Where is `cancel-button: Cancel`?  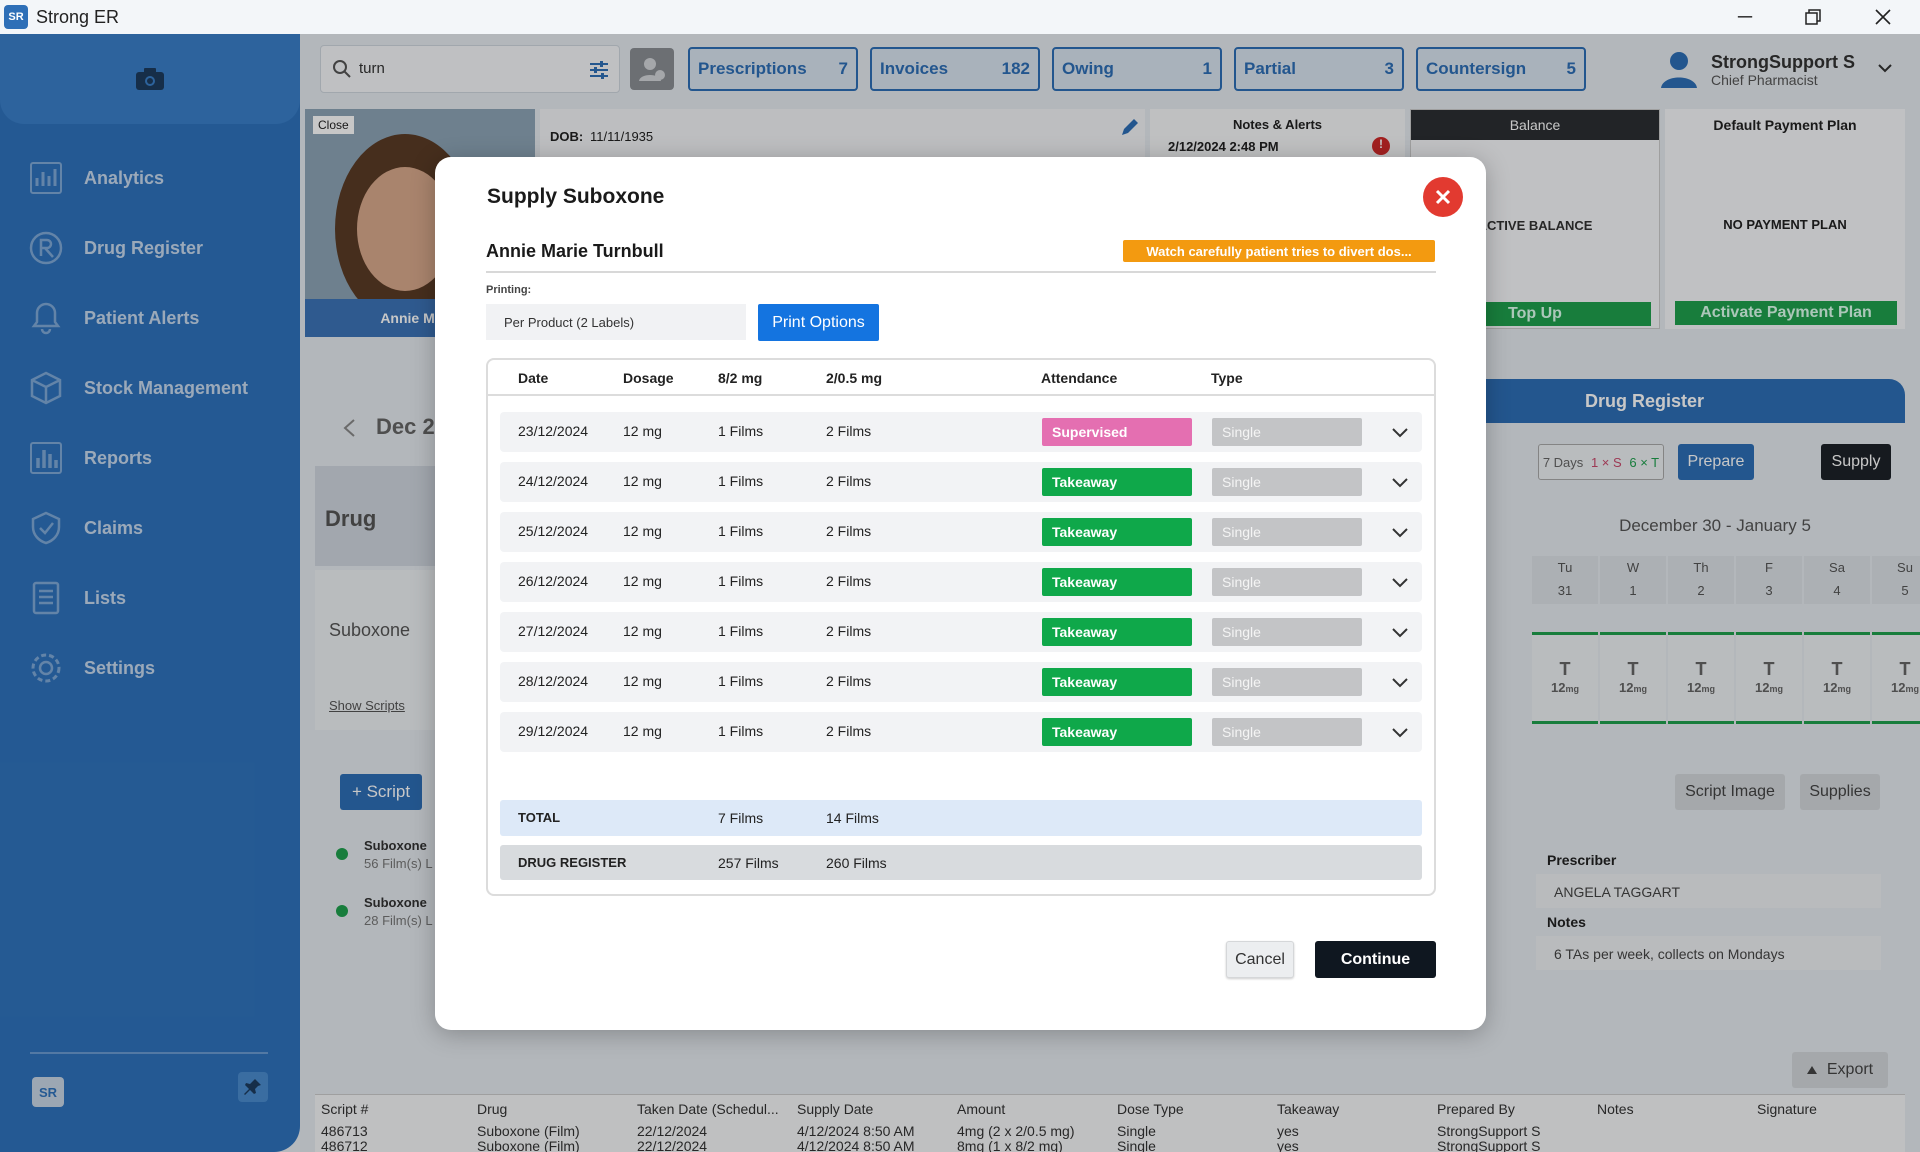 cancel-button: Cancel is located at coordinates (1260, 959).